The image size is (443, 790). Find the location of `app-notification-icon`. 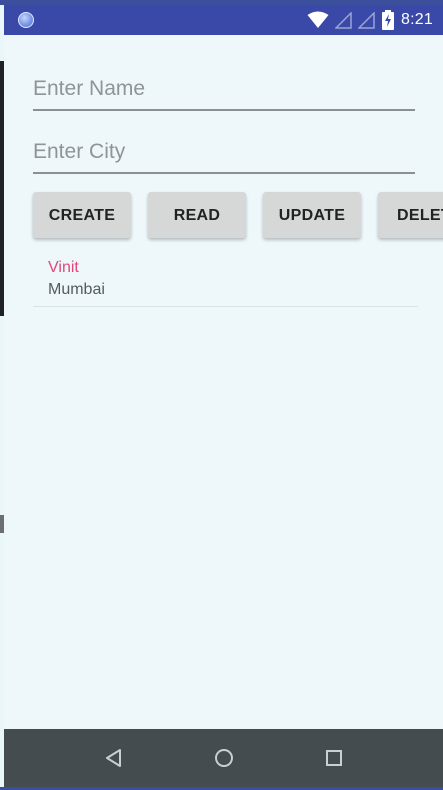

app-notification-icon is located at coordinates (26, 20).